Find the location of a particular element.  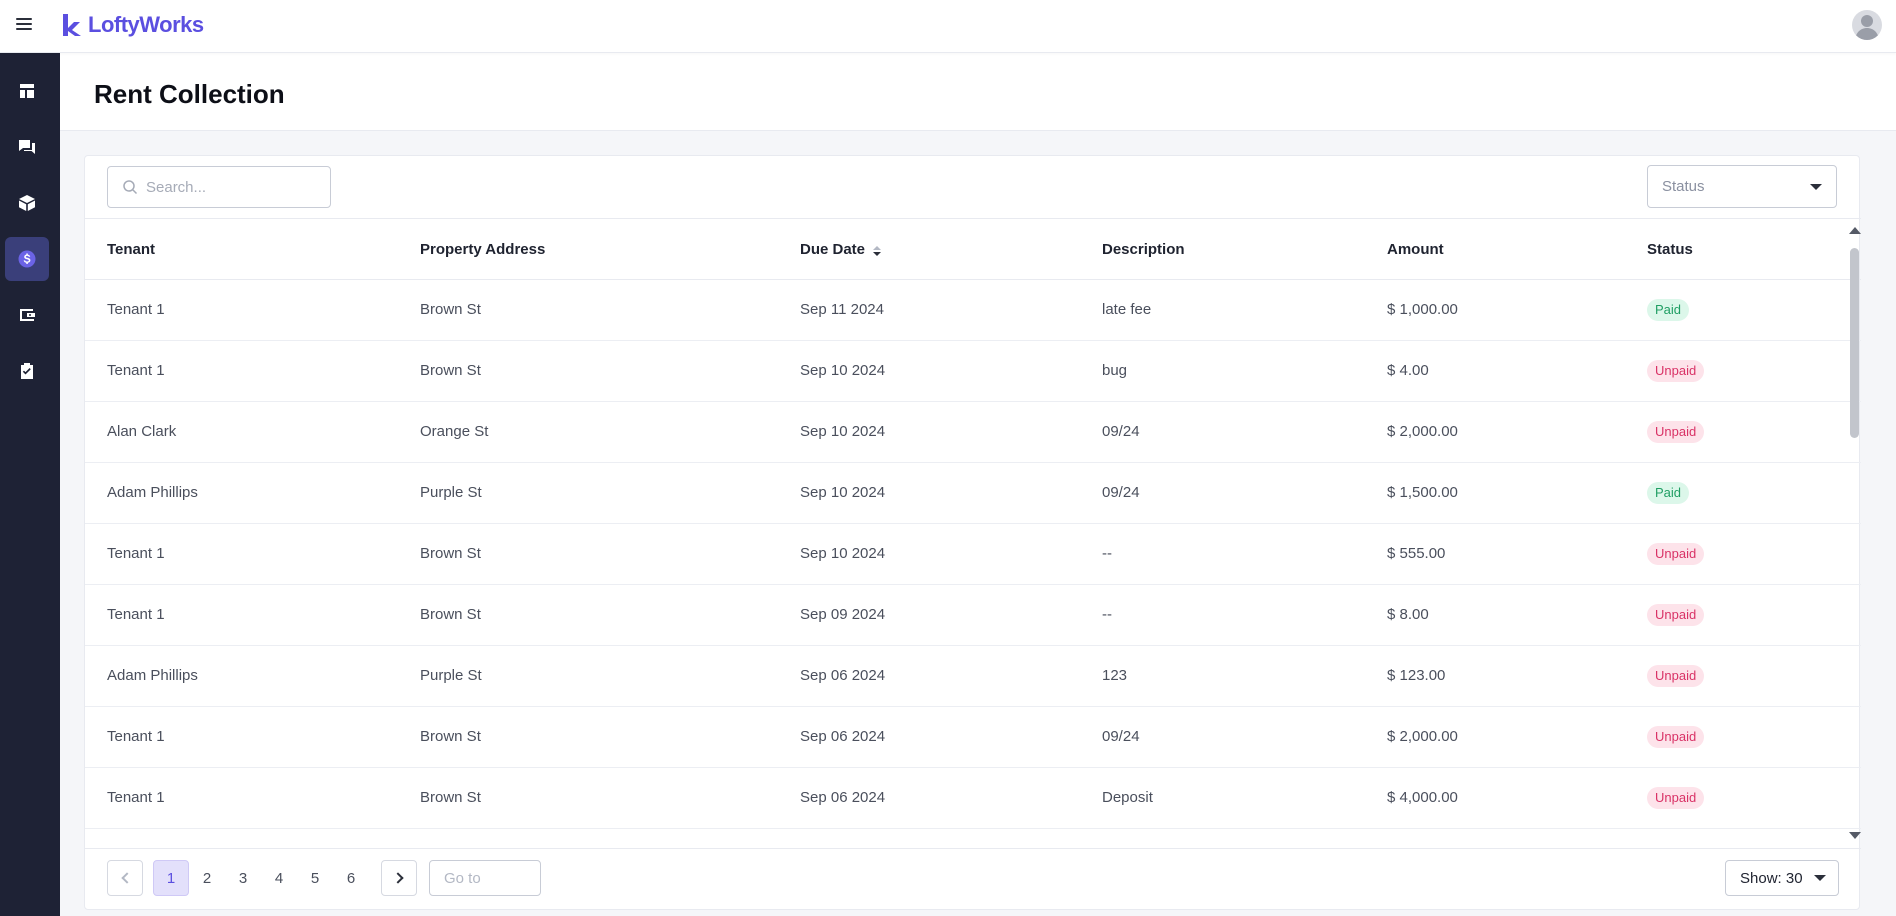

page-number-button: 2 is located at coordinates (207, 878).